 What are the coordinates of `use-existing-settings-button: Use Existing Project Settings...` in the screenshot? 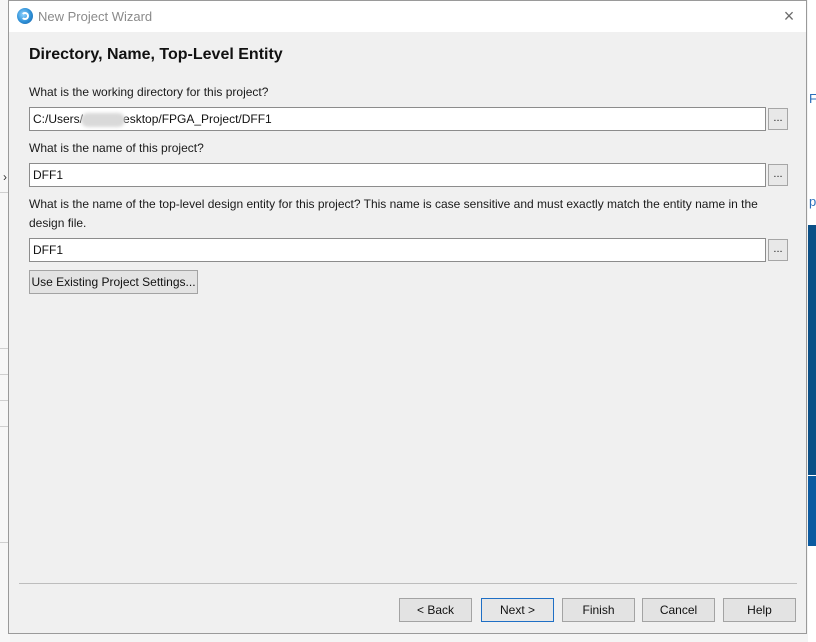 It's located at (113, 282).